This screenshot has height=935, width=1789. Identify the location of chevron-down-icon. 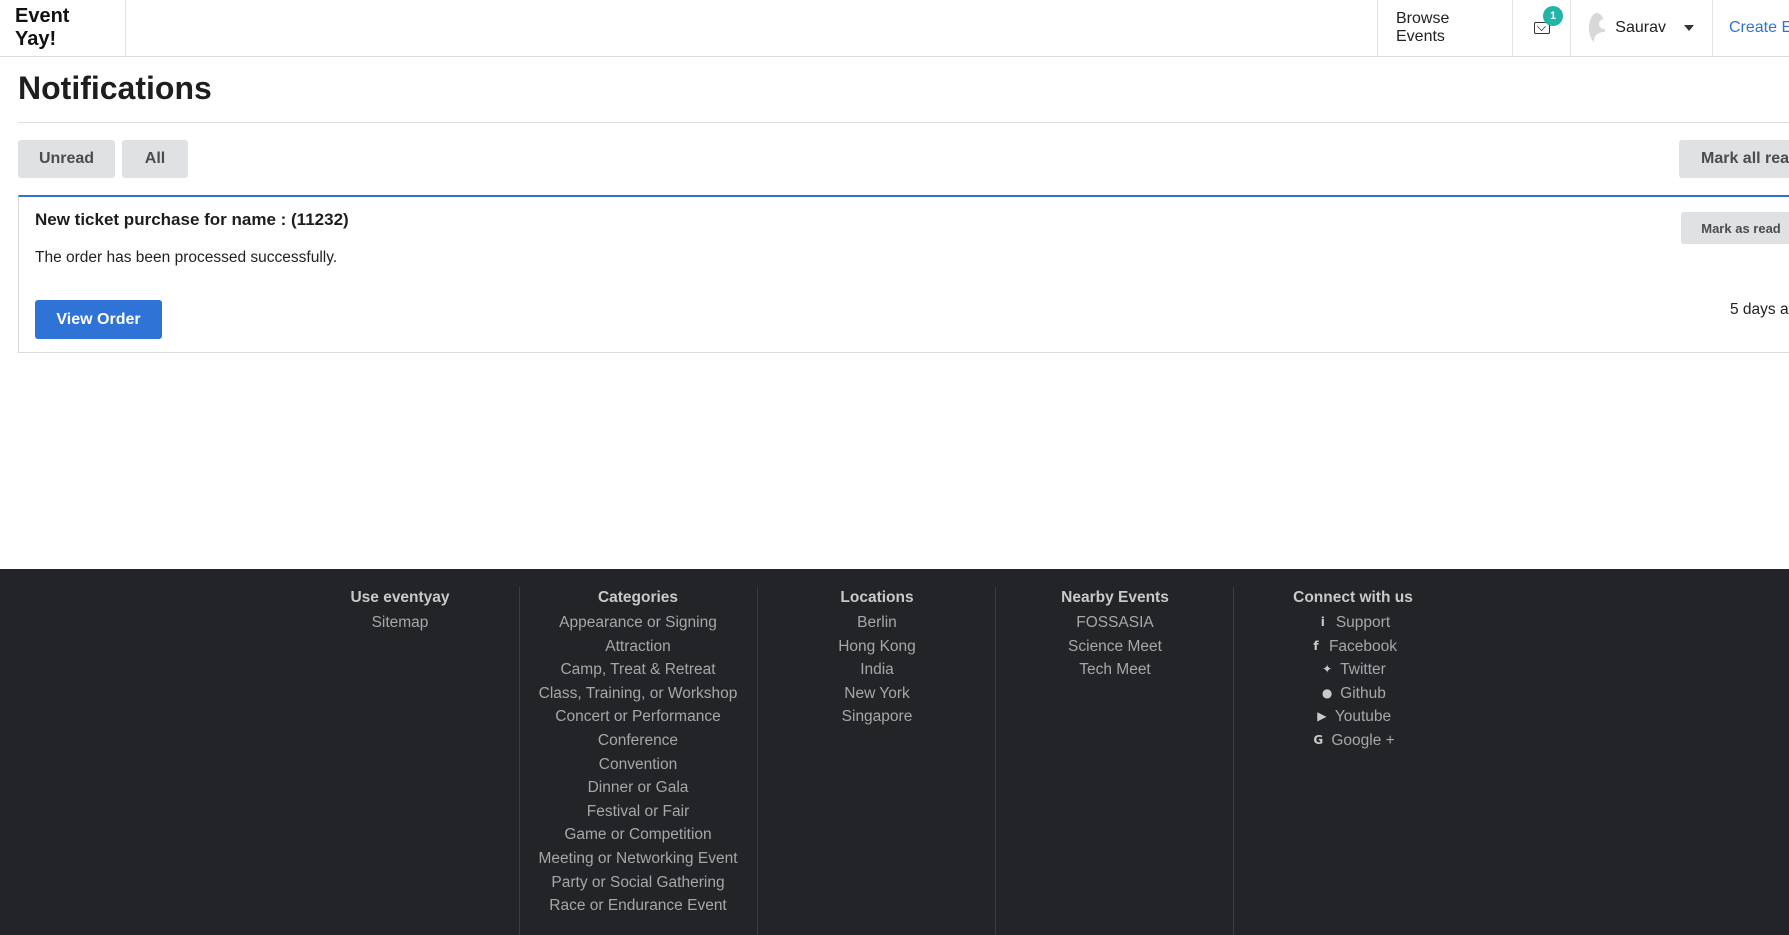
(1689, 28).